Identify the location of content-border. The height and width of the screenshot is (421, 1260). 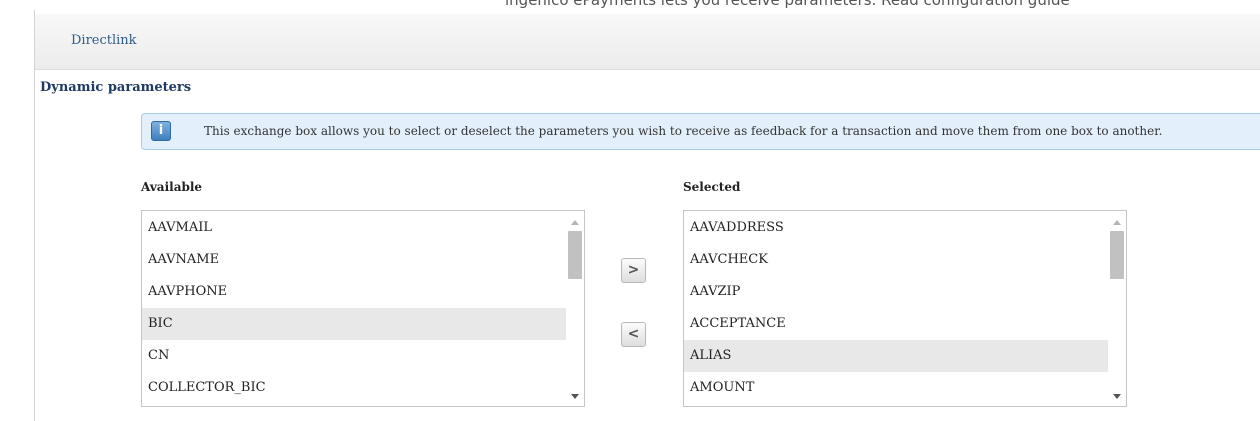
(34, 215).